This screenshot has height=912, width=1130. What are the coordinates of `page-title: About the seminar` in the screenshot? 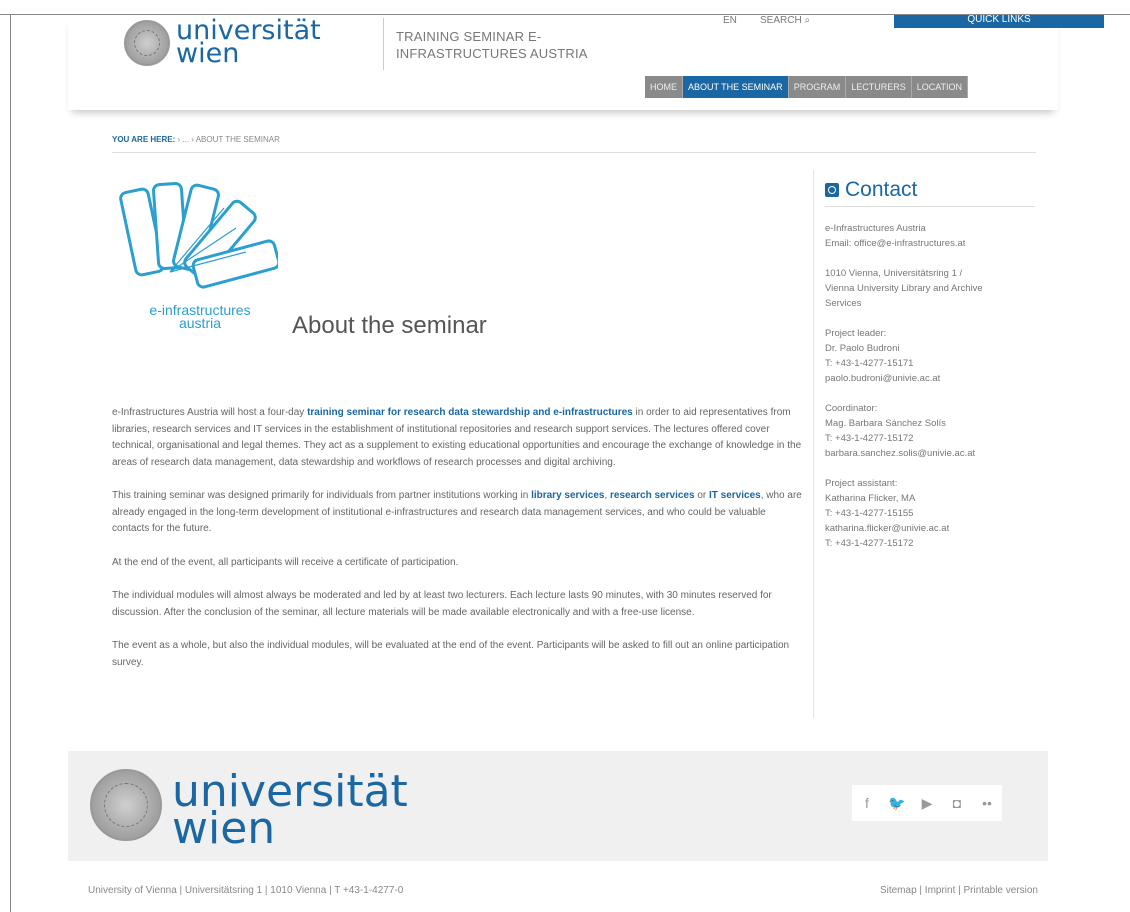 It's located at (389, 325).